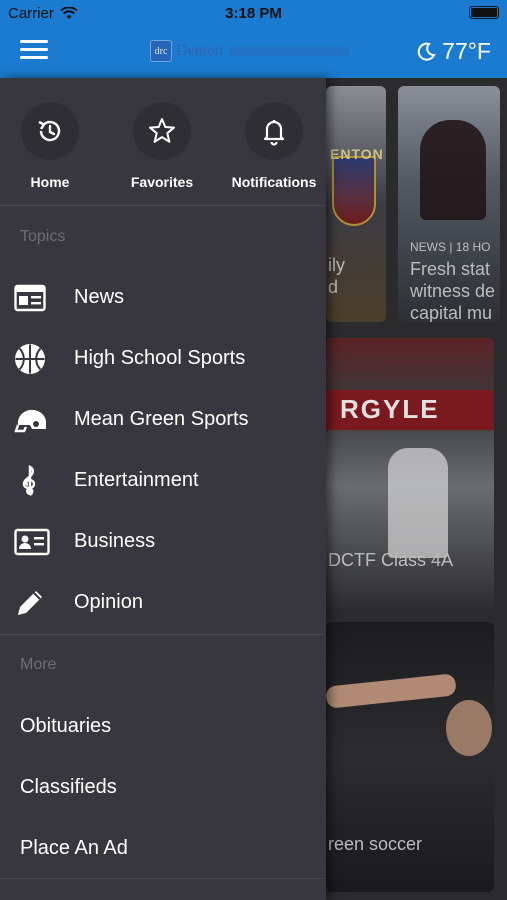 The height and width of the screenshot is (900, 507). I want to click on drawer-item-label: Entertainment, so click(136, 480).